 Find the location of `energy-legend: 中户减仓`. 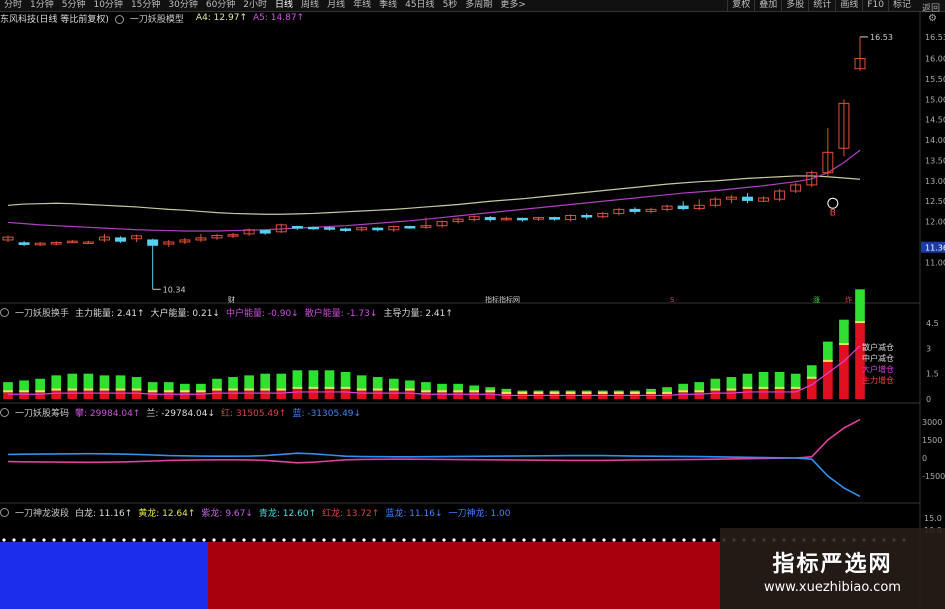

energy-legend: 中户减仓 is located at coordinates (878, 358).